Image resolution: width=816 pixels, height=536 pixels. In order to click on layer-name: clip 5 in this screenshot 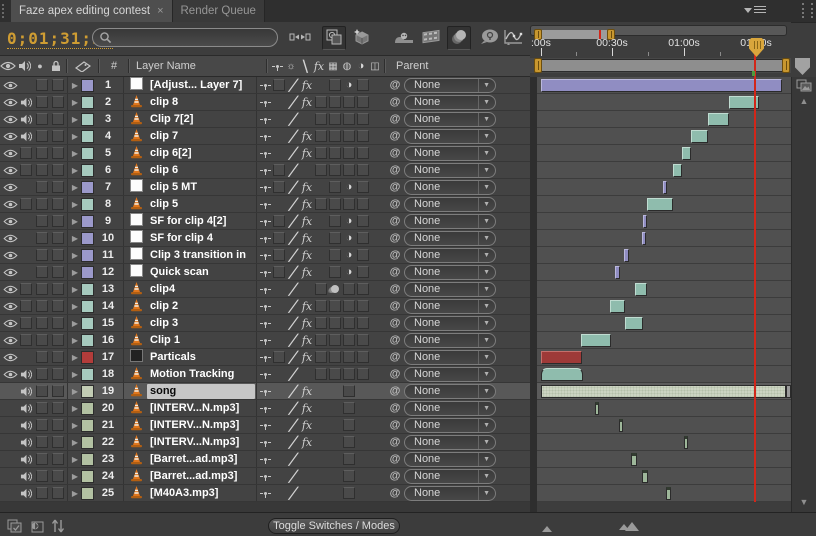, I will do `click(201, 204)`.